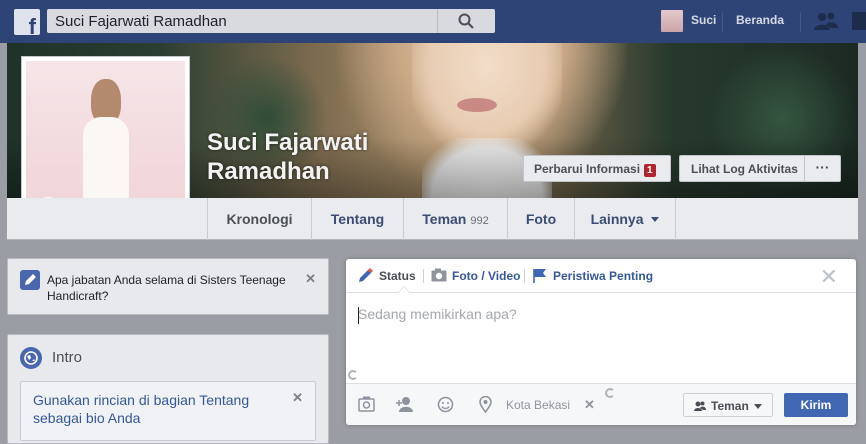  What do you see at coordinates (358, 219) in the screenshot?
I see `tab-about: Tentang` at bounding box center [358, 219].